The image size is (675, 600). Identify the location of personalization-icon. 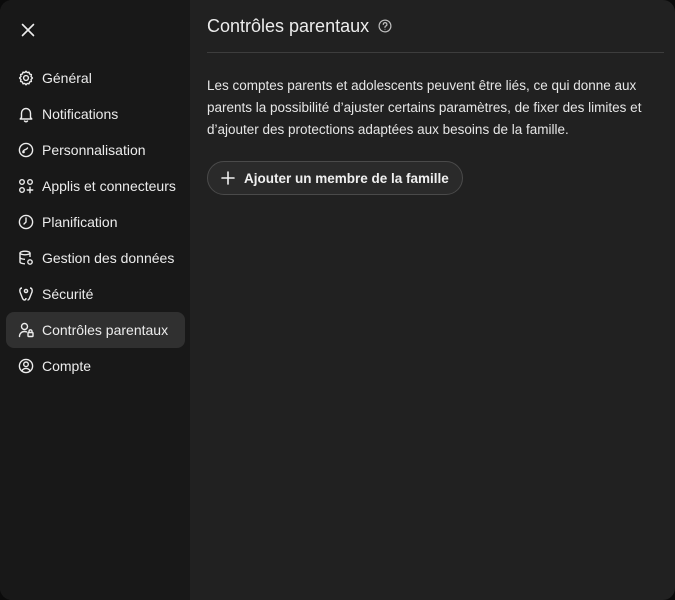
(26, 150).